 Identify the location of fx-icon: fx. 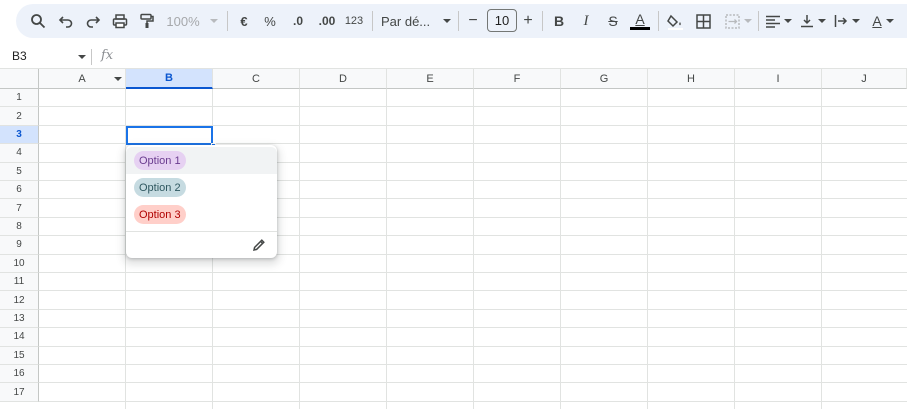
(107, 55).